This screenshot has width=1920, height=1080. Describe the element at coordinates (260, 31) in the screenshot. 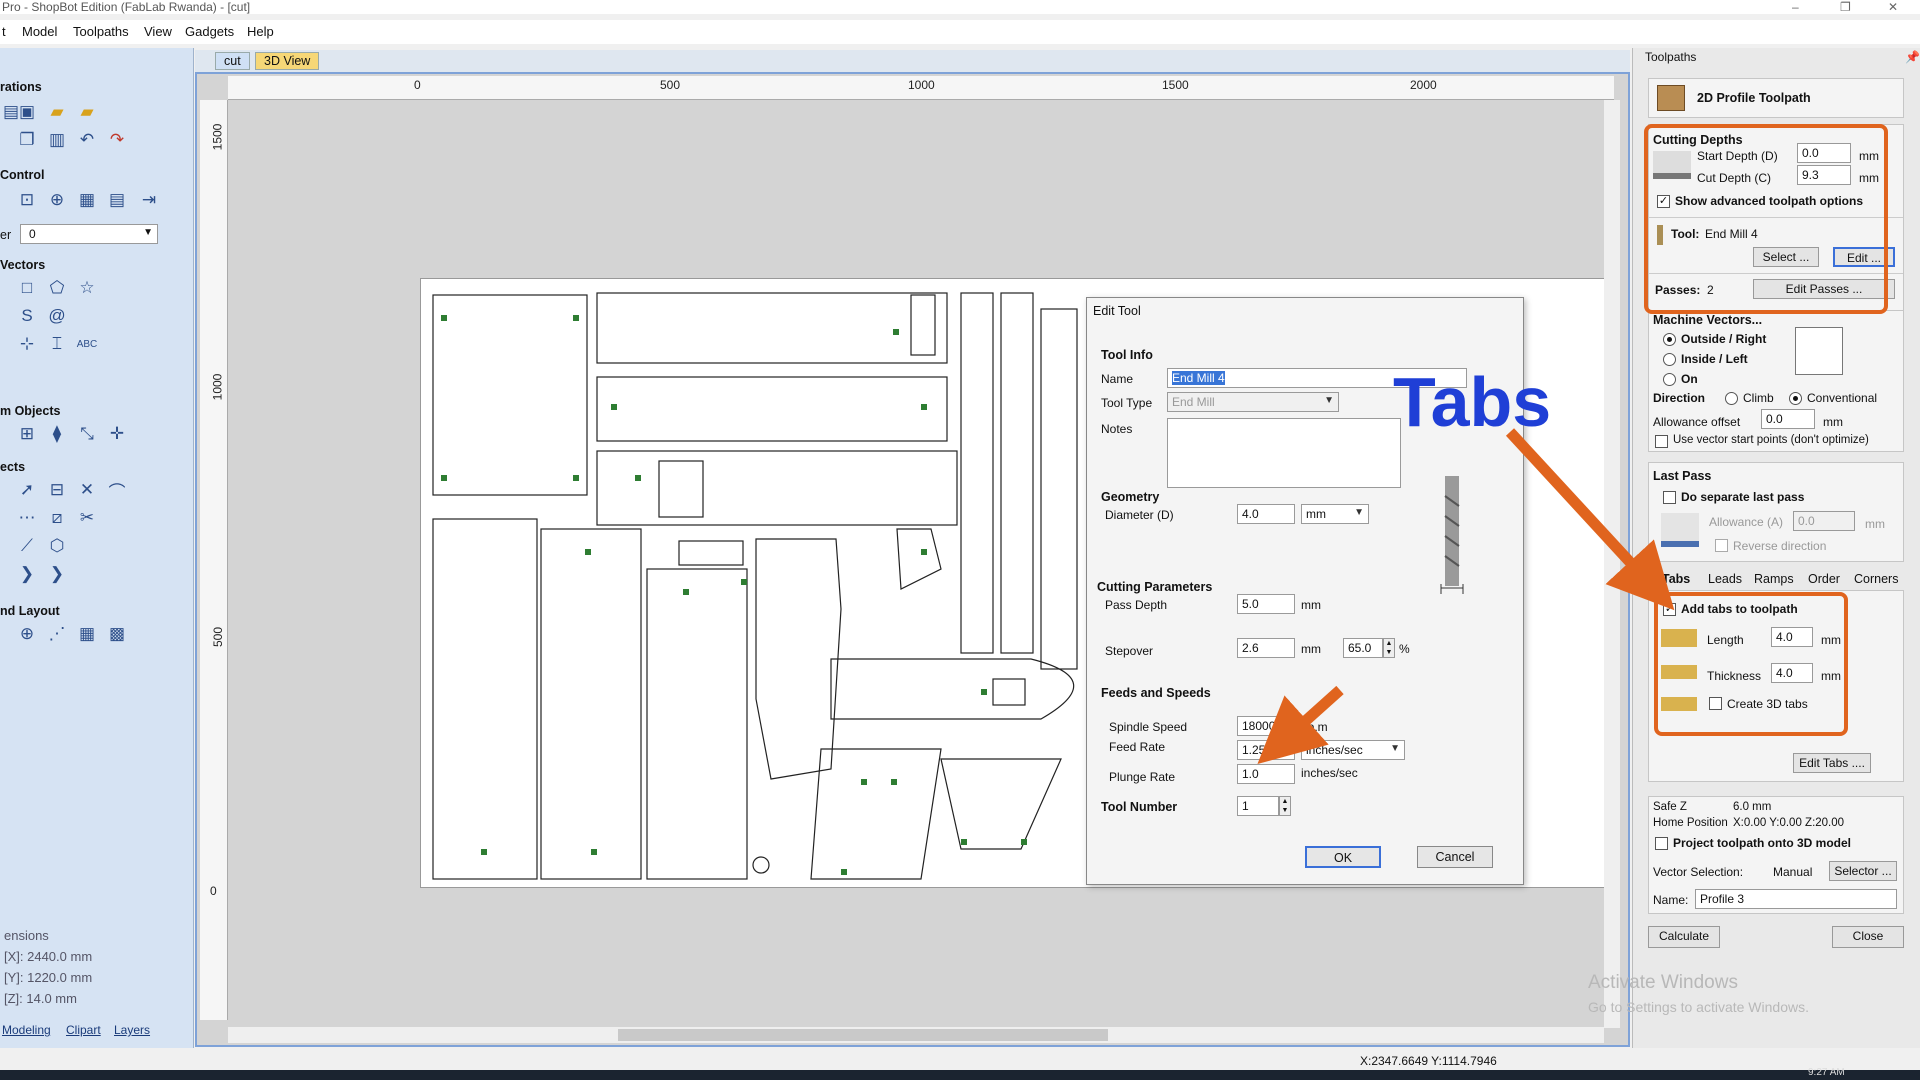

I see `menu-help: Help` at that location.